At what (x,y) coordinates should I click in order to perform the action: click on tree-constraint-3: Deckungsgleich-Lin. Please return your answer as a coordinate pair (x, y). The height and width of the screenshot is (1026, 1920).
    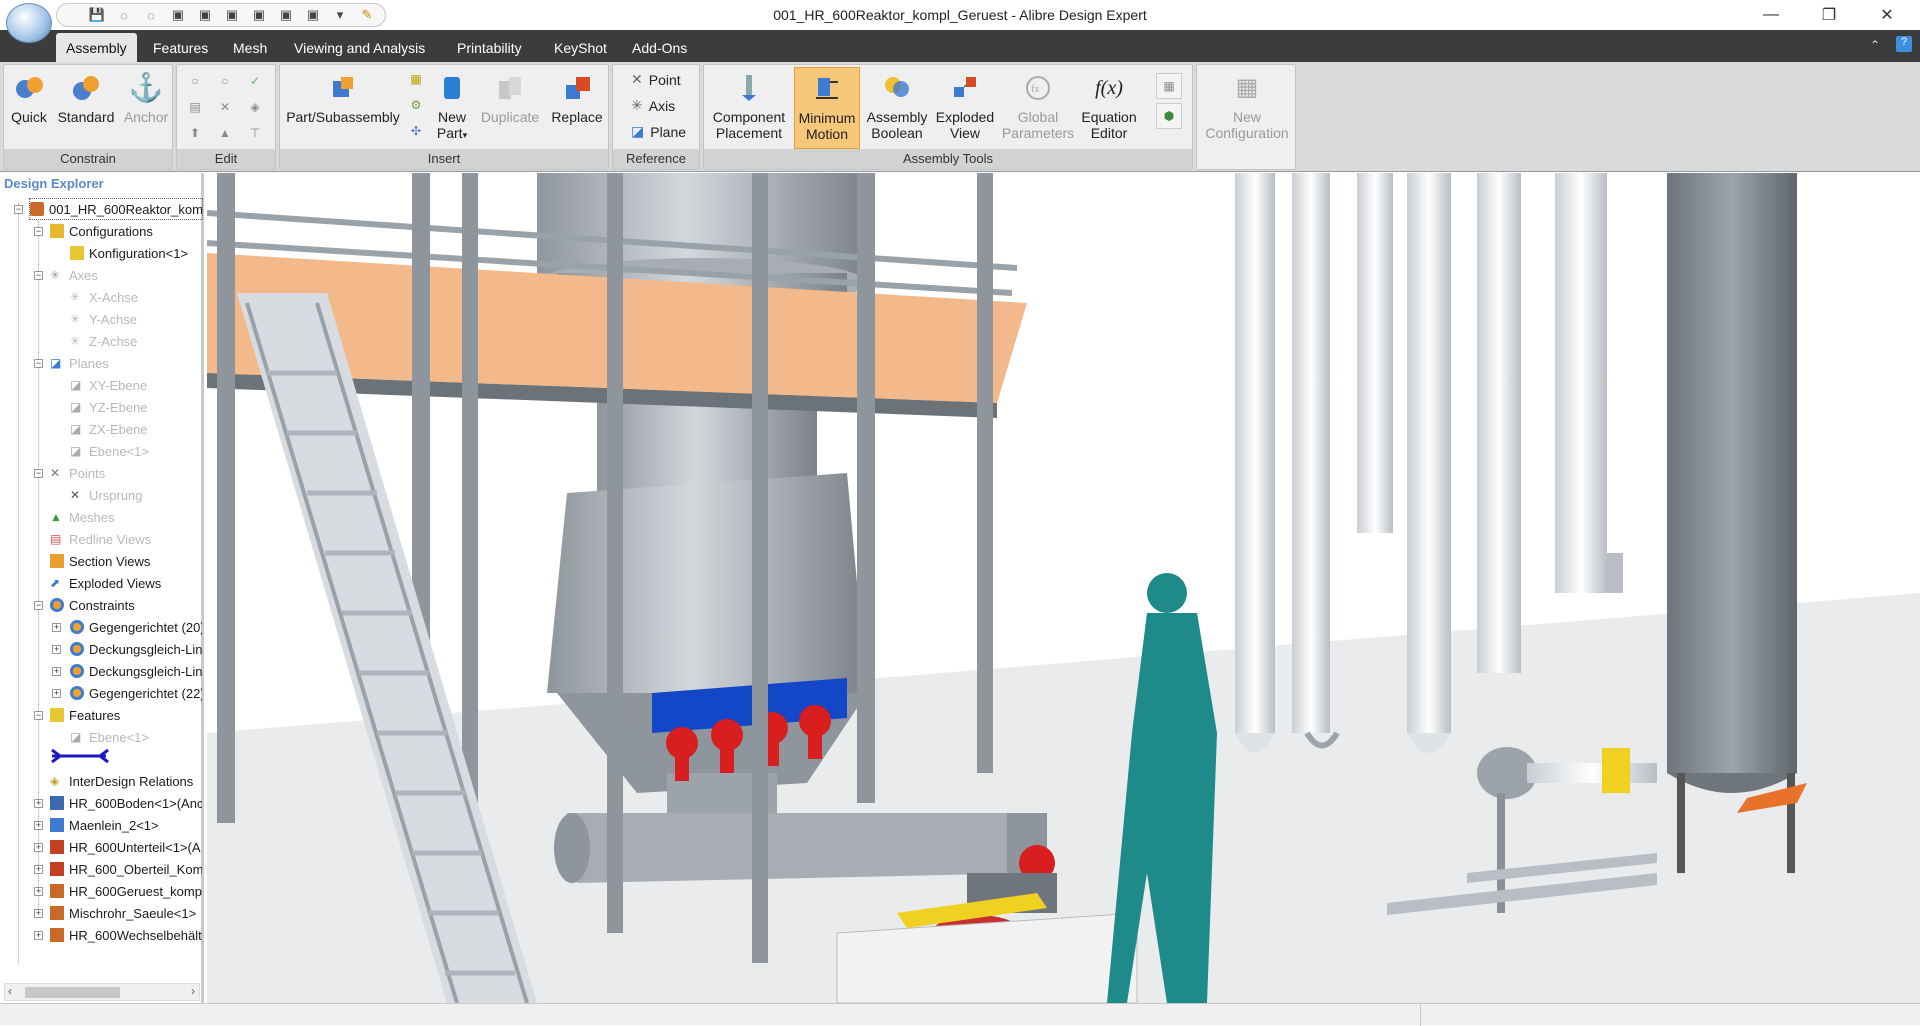
    Looking at the image, I should click on (136, 671).